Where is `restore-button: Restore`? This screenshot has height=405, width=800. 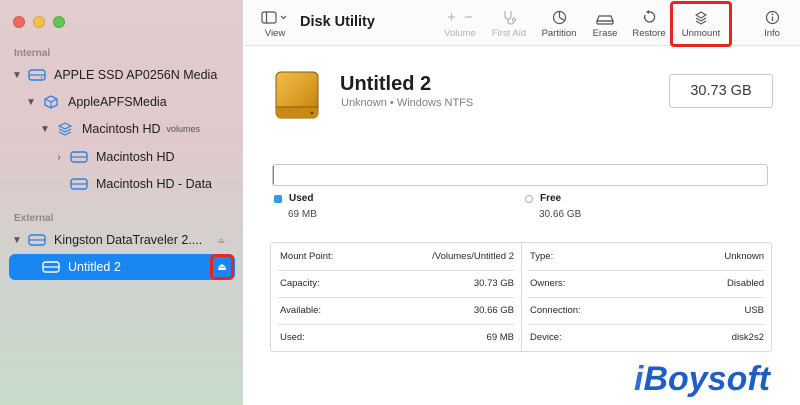 restore-button: Restore is located at coordinates (649, 24).